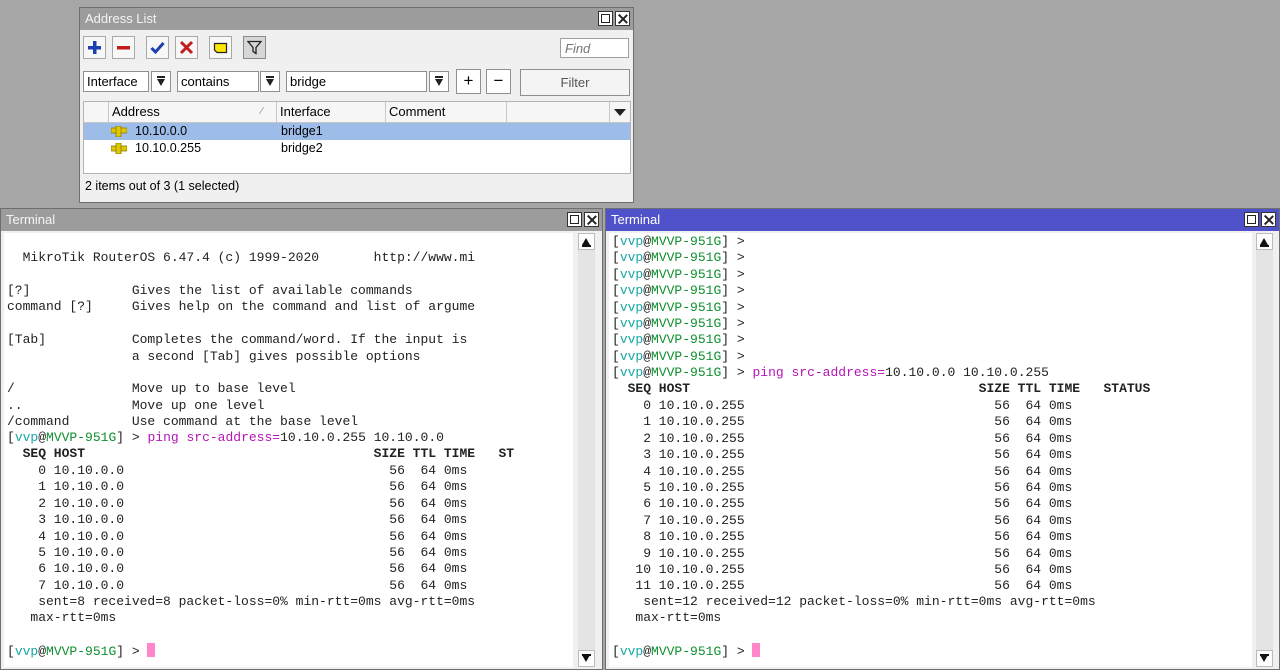 The image size is (1280, 670). I want to click on command: ping src-address=, so click(214, 437).